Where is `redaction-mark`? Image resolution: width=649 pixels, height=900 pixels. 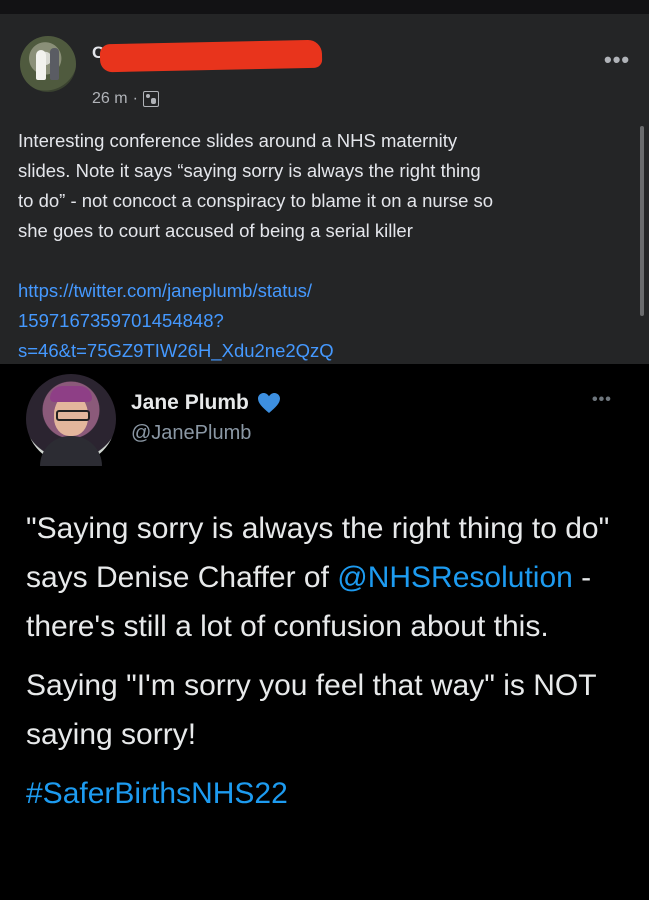
redaction-mark is located at coordinates (211, 56).